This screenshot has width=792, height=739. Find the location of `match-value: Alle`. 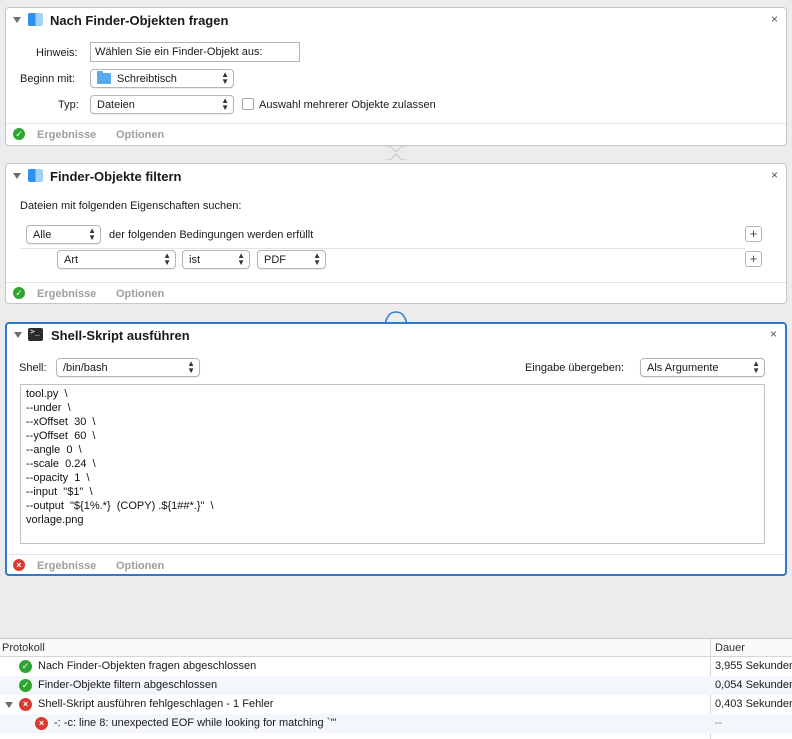

match-value: Alle is located at coordinates (42, 235).